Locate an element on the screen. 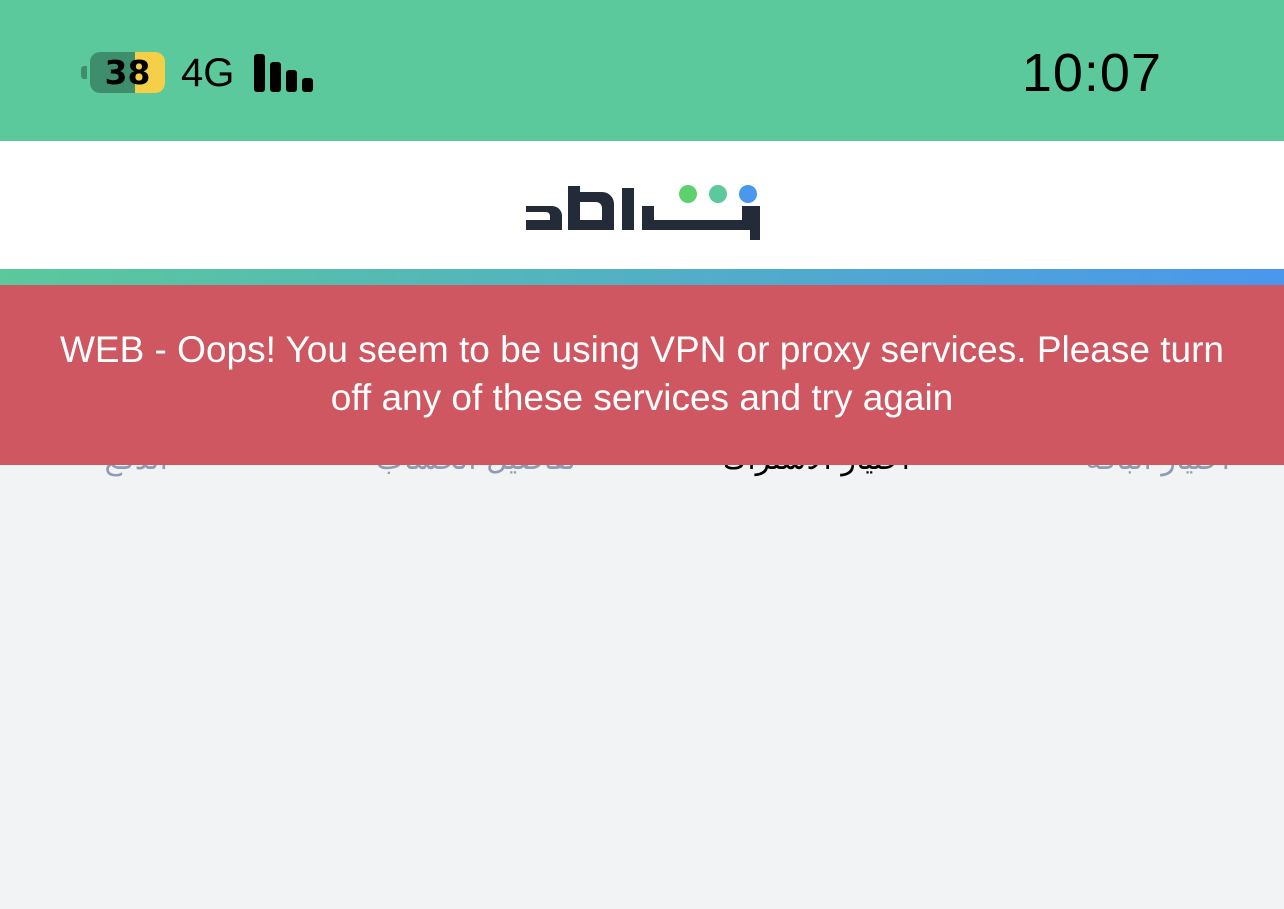  app-header is located at coordinates (642, 205).